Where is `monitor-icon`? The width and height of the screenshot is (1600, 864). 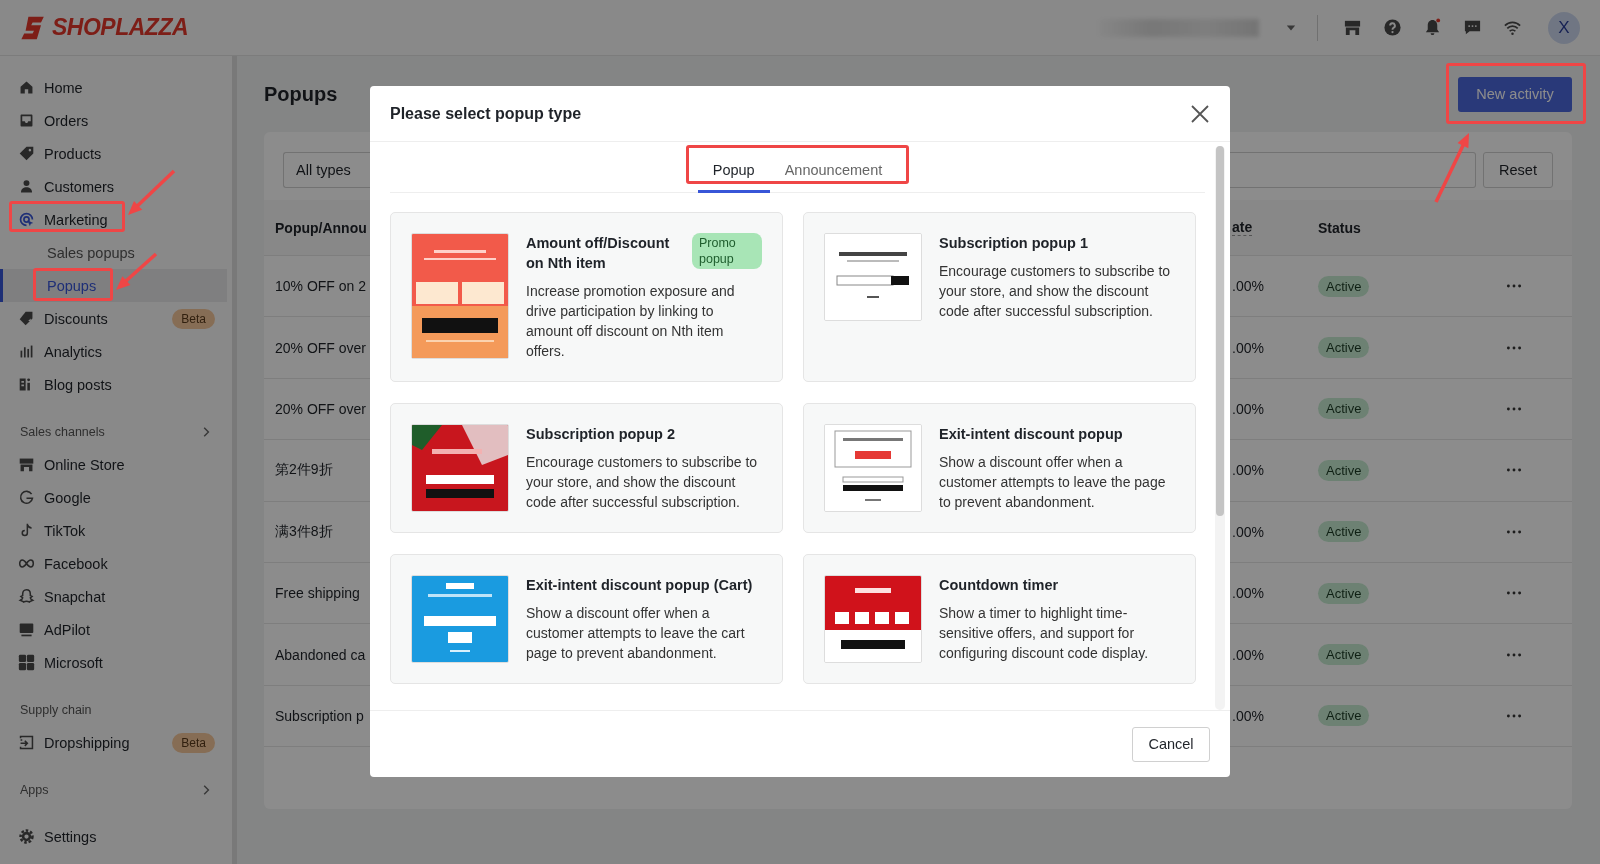
monitor-icon is located at coordinates (26, 629).